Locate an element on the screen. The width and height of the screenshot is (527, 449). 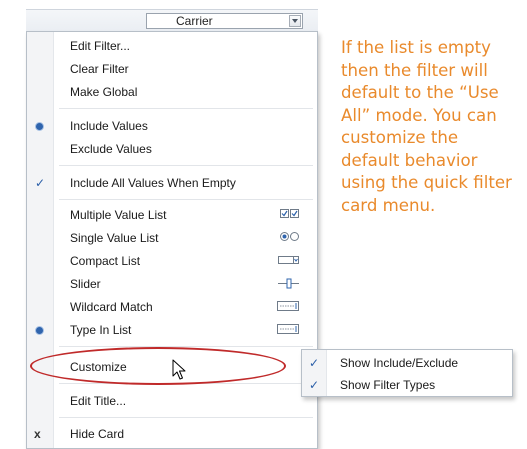
type-in-list-icon is located at coordinates (288, 330).